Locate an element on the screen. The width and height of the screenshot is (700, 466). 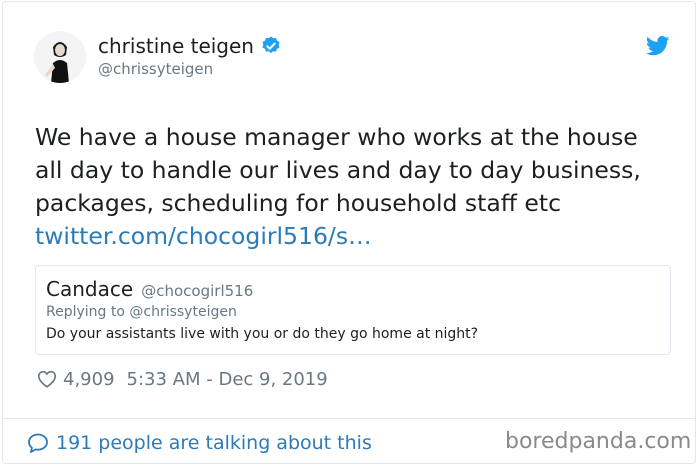
author-name-row: christine teigen is located at coordinates (190, 46).